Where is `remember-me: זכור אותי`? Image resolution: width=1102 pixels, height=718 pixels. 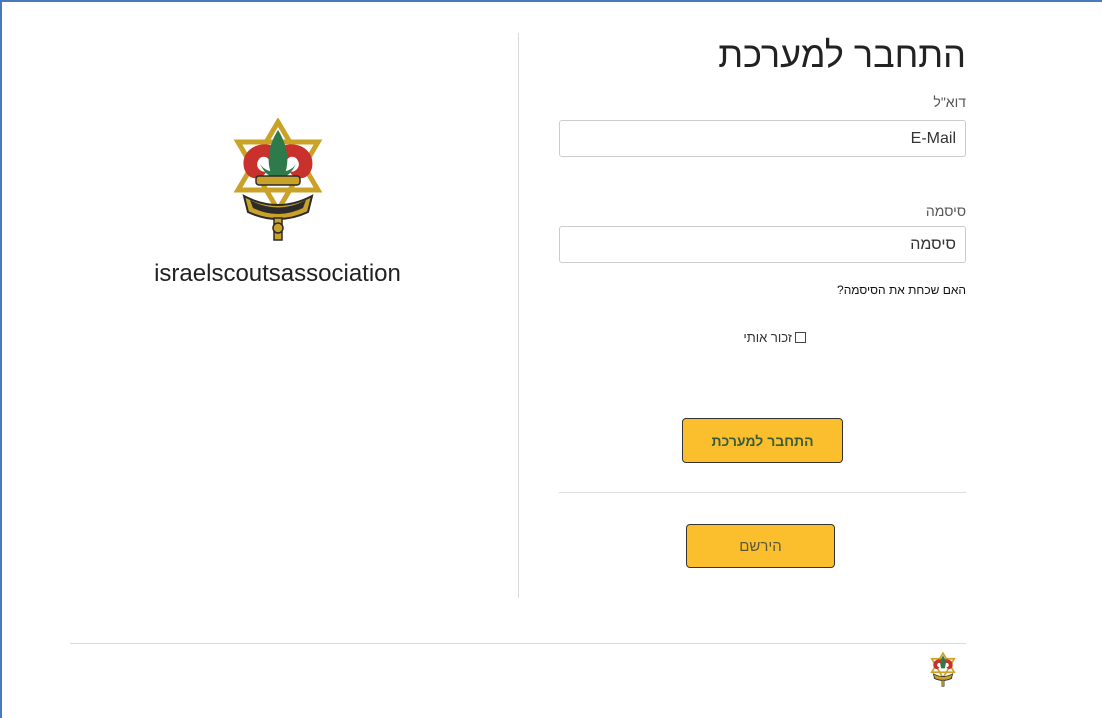
remember-me: זכור אותי is located at coordinates (774, 337).